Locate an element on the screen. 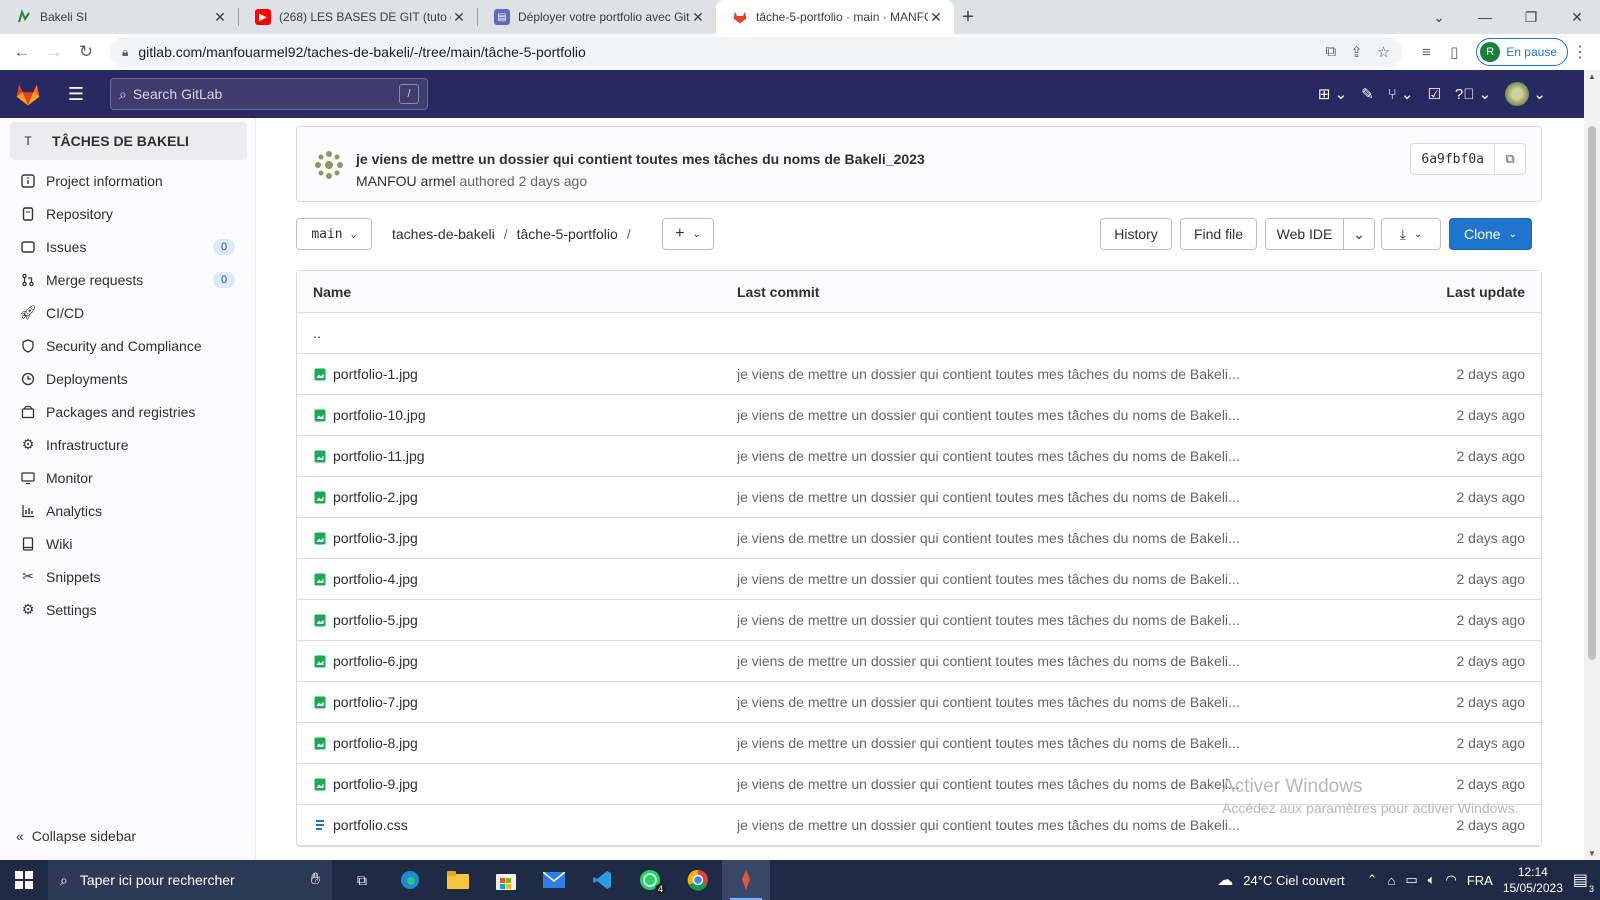 This screenshot has width=1600, height=900. web-ide-dropdown-icon: ⌄ is located at coordinates (1359, 234).